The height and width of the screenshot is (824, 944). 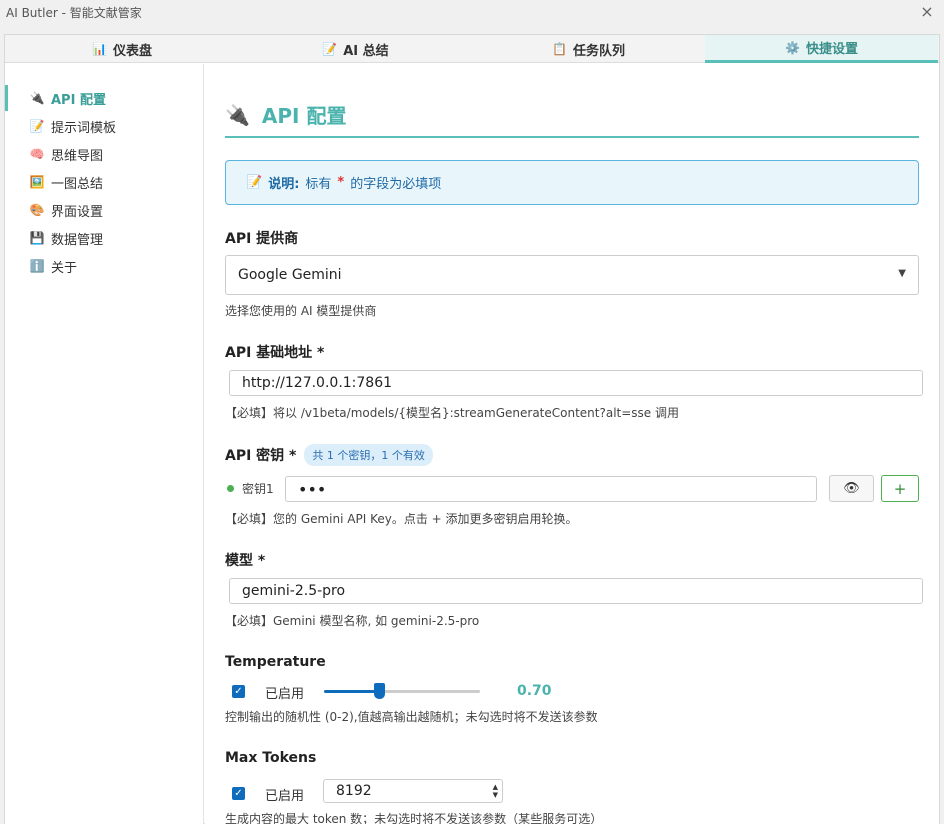 What do you see at coordinates (396, 184) in the screenshot?
I see `notice-text-after: 的字段为必填项` at bounding box center [396, 184].